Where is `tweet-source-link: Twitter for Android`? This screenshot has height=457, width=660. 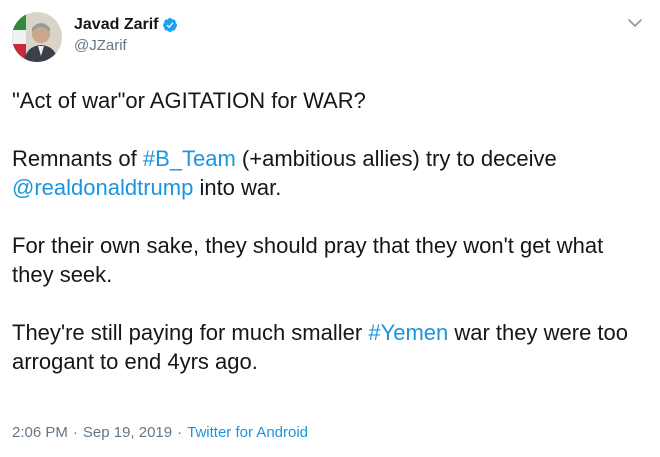 tweet-source-link: Twitter for Android is located at coordinates (247, 432).